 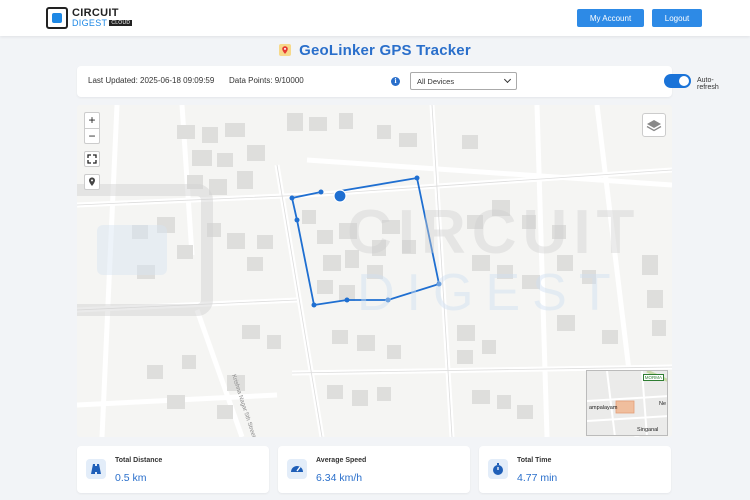 I want to click on fullscreen-icon, so click(x=92, y=159).